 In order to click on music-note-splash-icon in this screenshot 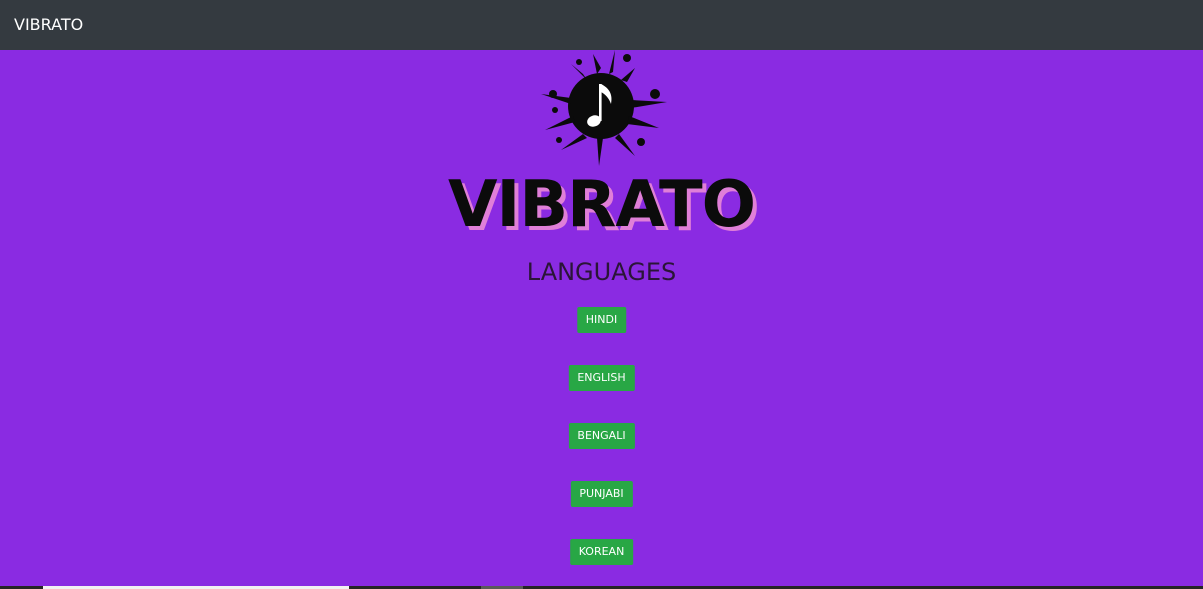, I will do `click(604, 108)`.